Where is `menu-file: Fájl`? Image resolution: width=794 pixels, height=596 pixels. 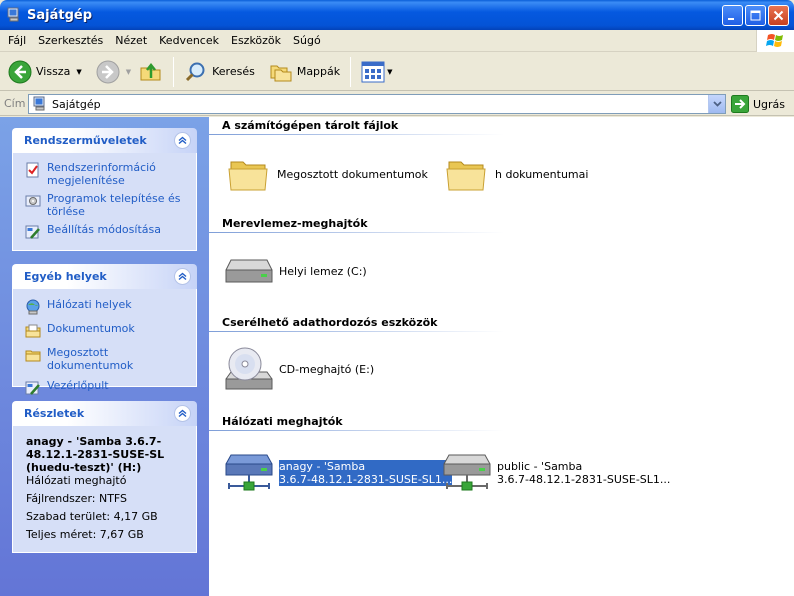 menu-file: Fájl is located at coordinates (16, 41).